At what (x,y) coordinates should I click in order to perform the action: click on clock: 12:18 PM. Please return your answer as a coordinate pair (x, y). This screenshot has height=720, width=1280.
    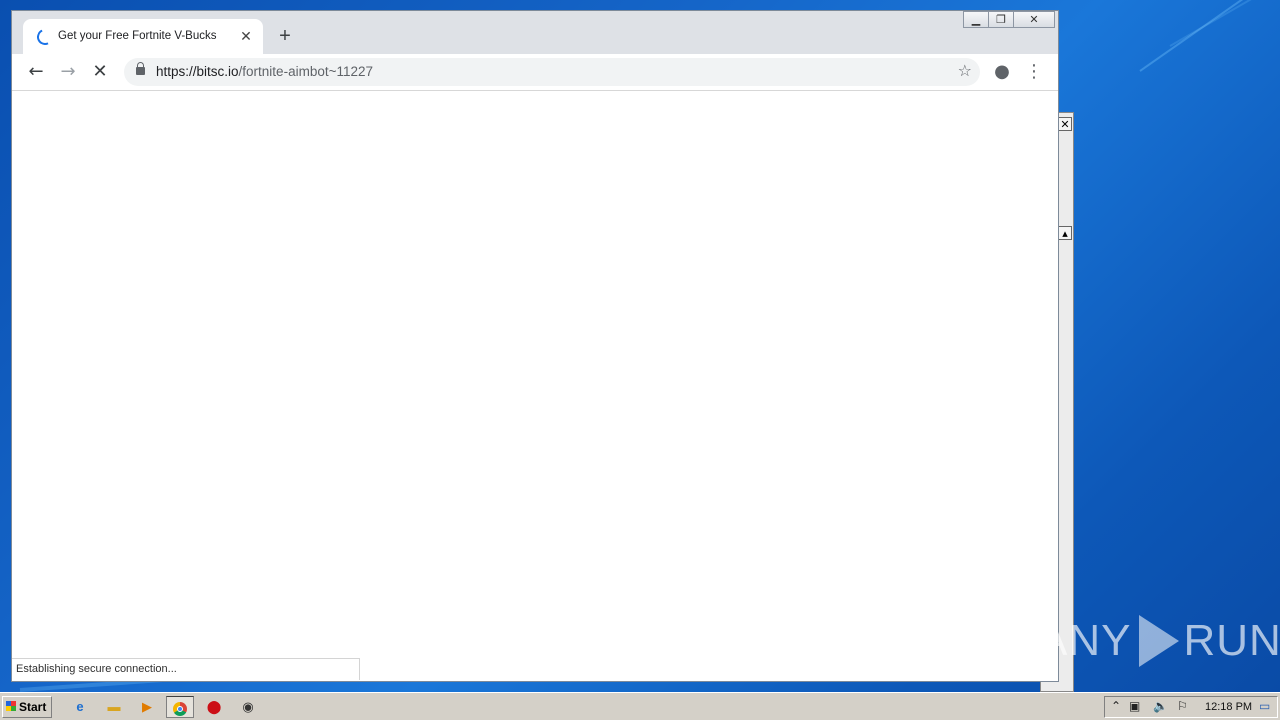
    Looking at the image, I should click on (1228, 707).